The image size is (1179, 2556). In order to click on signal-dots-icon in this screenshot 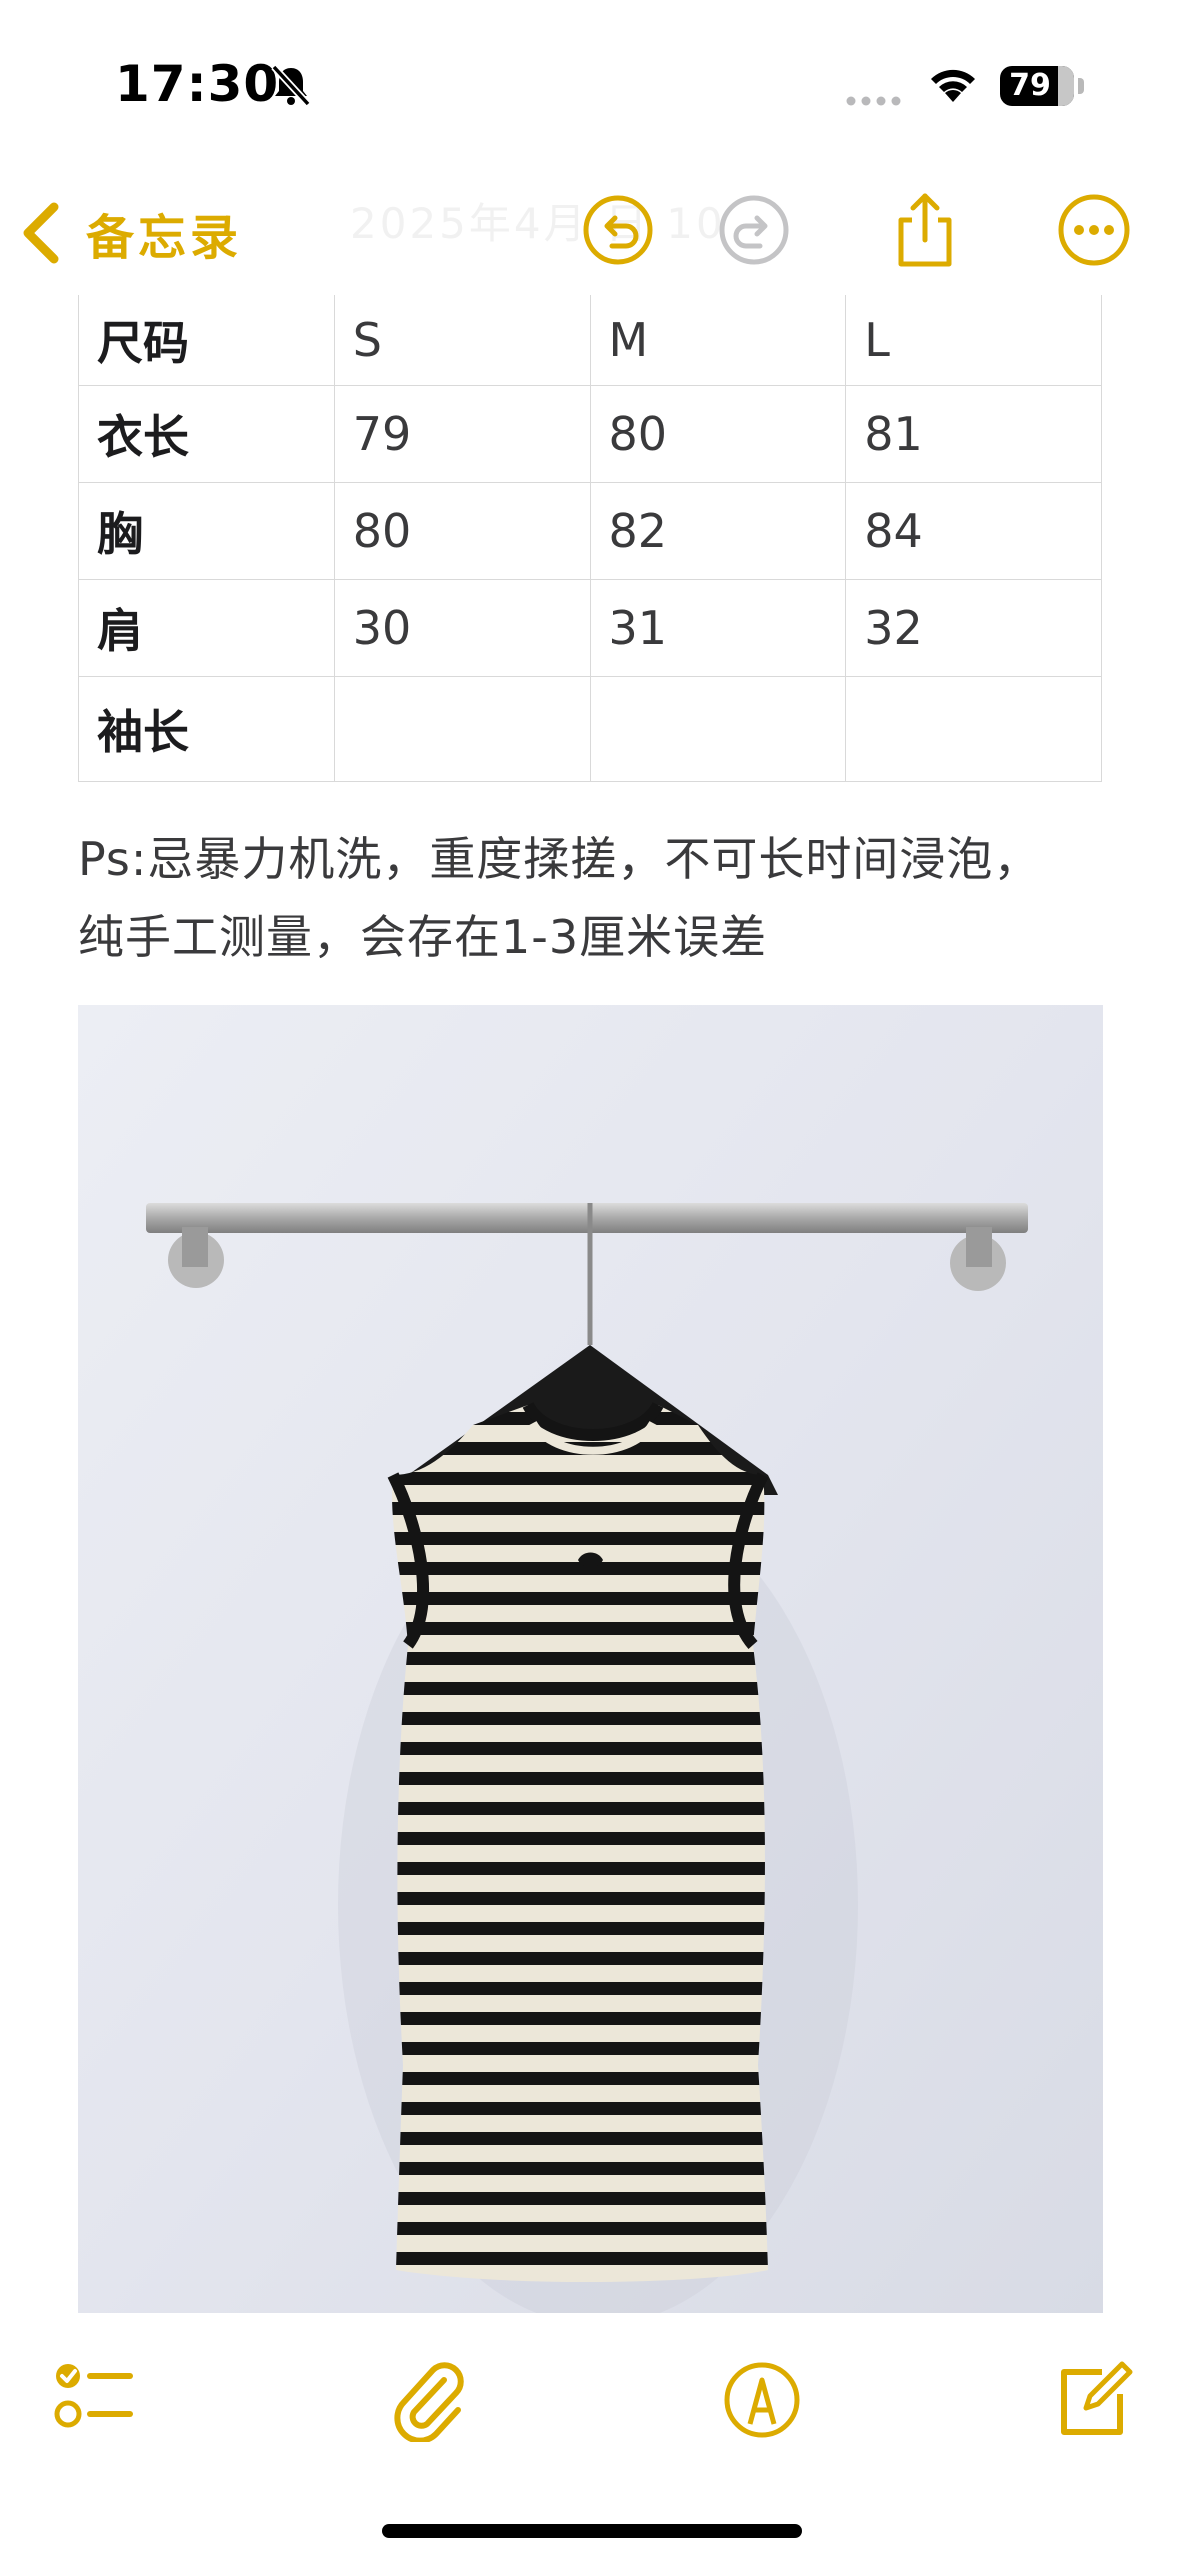, I will do `click(873, 101)`.